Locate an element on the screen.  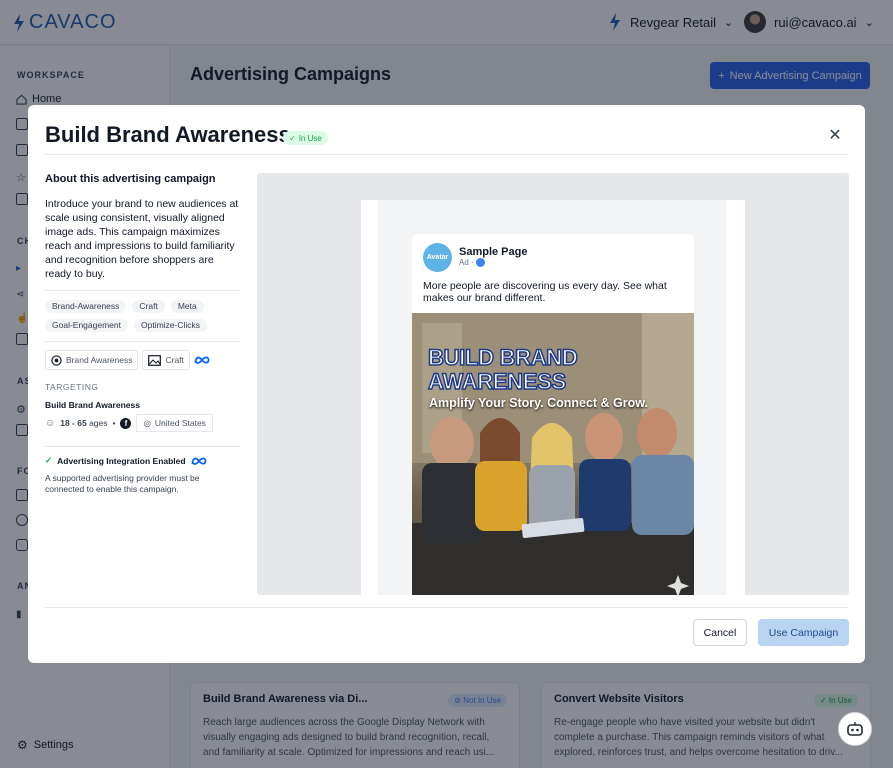
post-ad-label: Ad · is located at coordinates (472, 262).